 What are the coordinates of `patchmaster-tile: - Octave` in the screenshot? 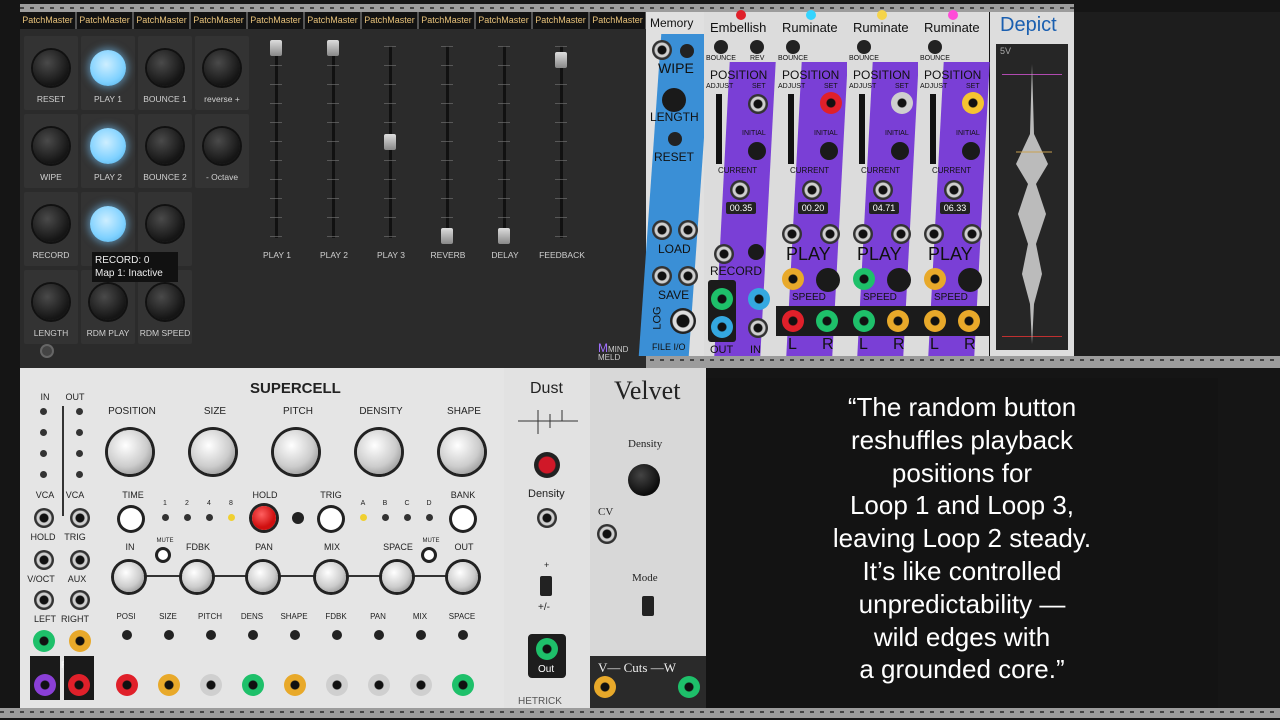 It's located at (222, 151).